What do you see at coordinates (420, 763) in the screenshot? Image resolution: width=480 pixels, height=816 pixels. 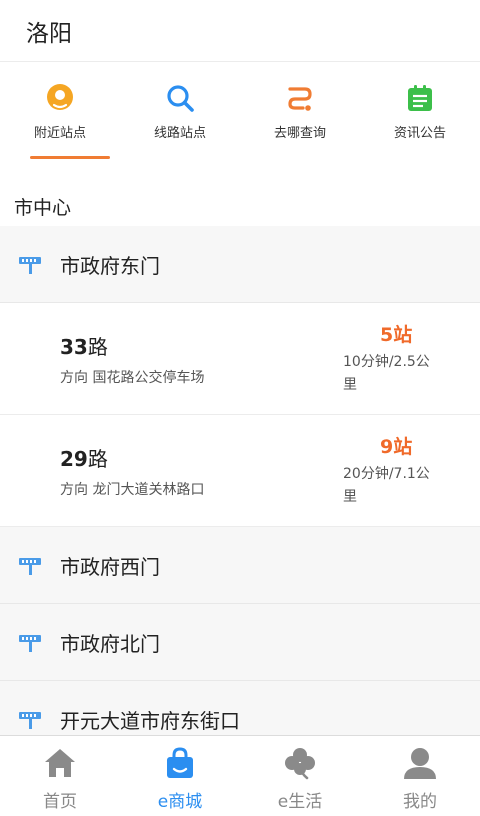 I see `user-icon` at bounding box center [420, 763].